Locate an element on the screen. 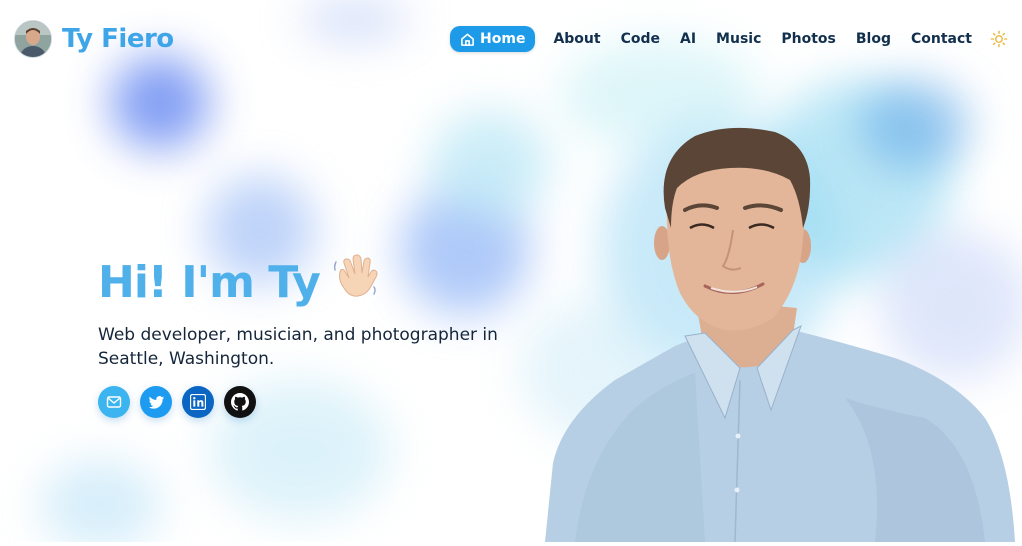 This screenshot has height=546, width=1022. linkedin-icon is located at coordinates (198, 402).